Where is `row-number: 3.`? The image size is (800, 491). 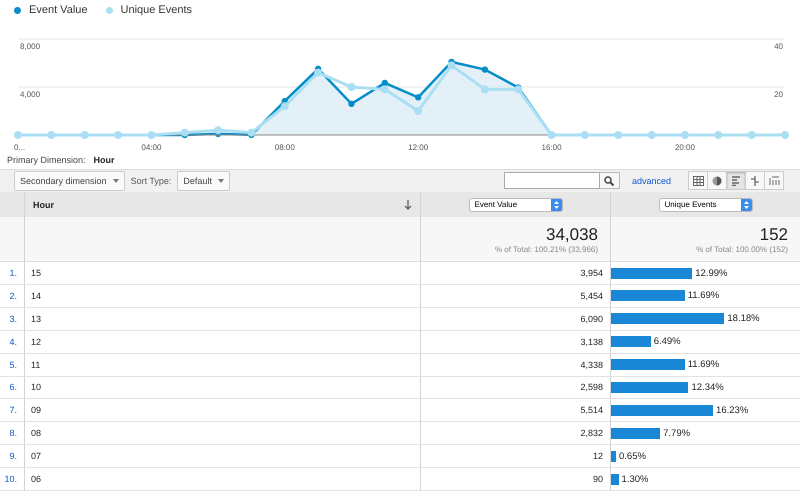
row-number: 3. is located at coordinates (12, 319).